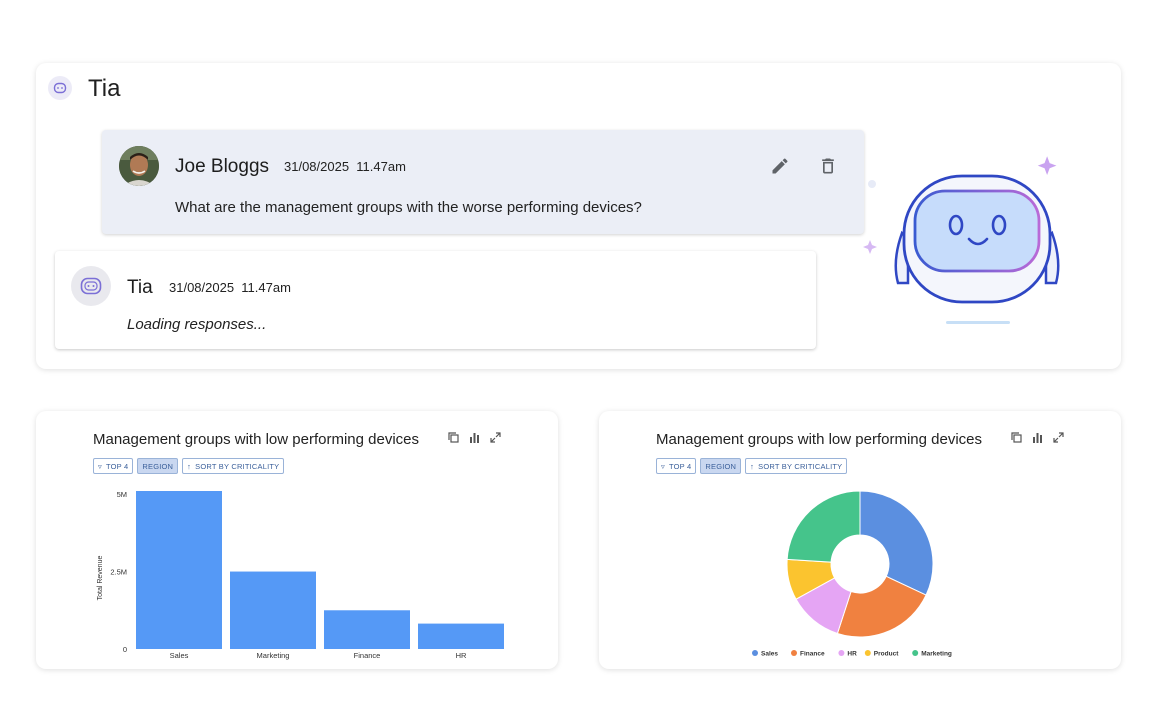 The width and height of the screenshot is (1156, 728). Describe the element at coordinates (886, 654) in the screenshot. I see `legend-label: Product` at that location.